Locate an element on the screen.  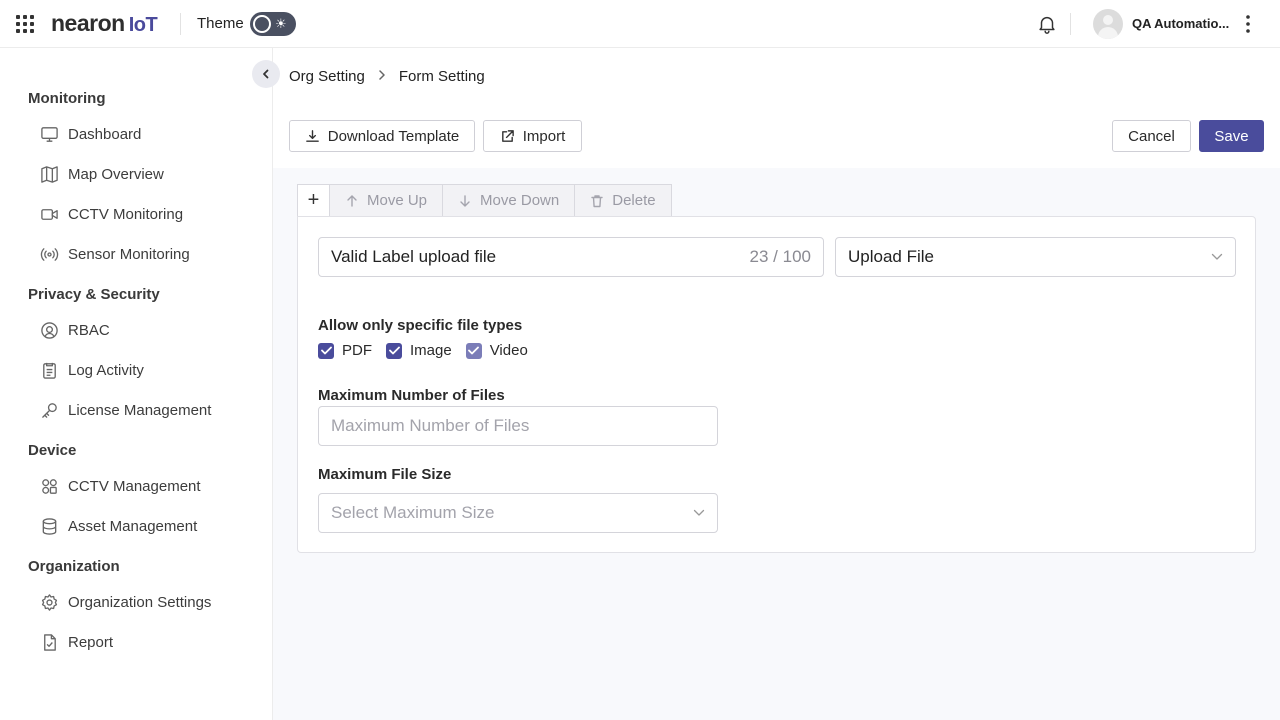
brand-logo: nearon IoT is located at coordinates (104, 23).